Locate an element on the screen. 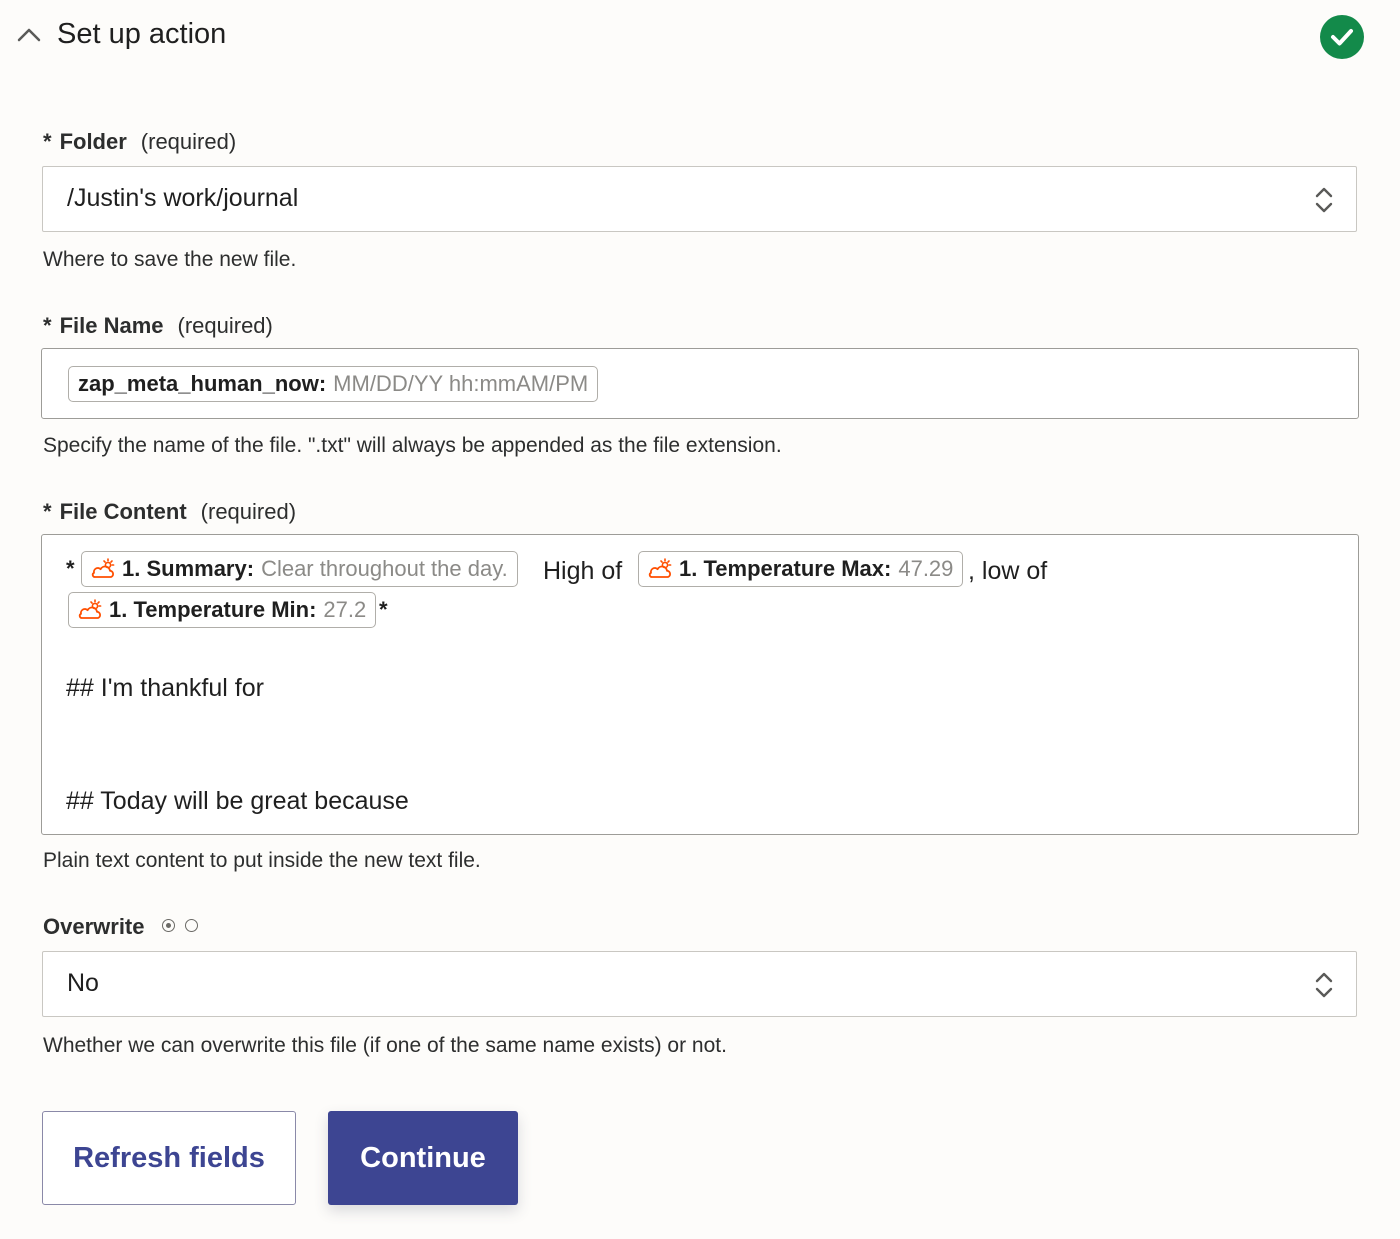 This screenshot has width=1400, height=1239. summary-pill: 1. Summary: Clear throughout the day. is located at coordinates (299, 569).